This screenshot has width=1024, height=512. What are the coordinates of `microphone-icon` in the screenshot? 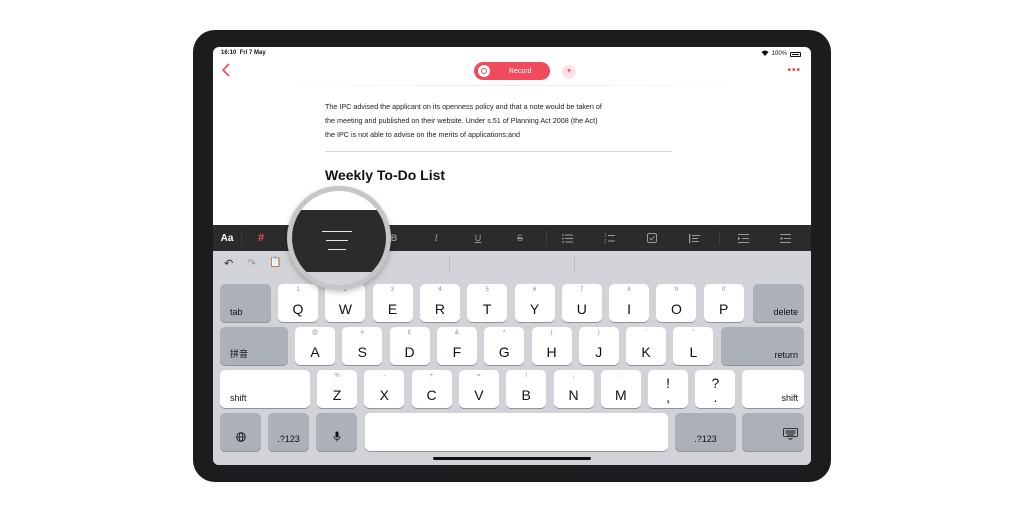 It's located at (336, 437).